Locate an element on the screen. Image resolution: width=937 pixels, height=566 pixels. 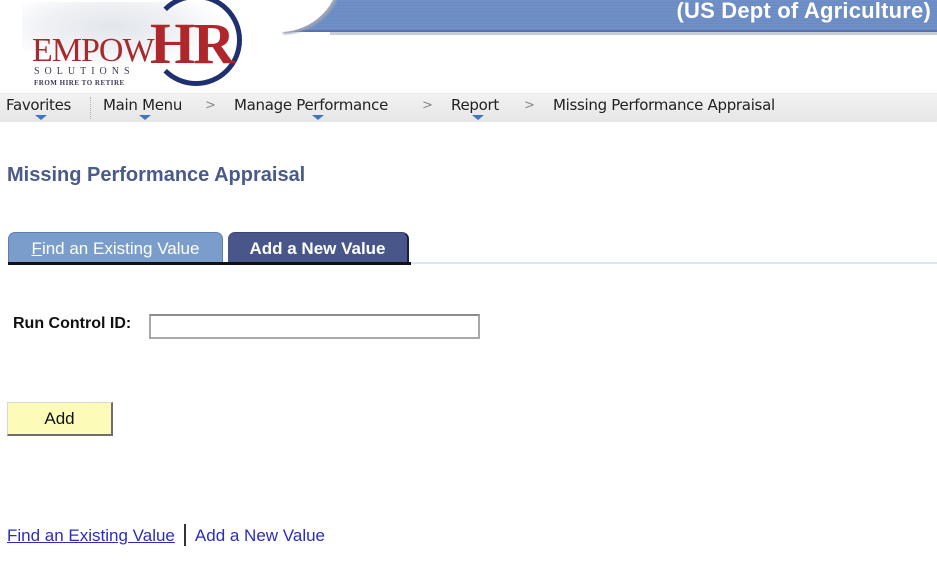
banner-bar: (US Dept of Agriculture) is located at coordinates (613, 16).